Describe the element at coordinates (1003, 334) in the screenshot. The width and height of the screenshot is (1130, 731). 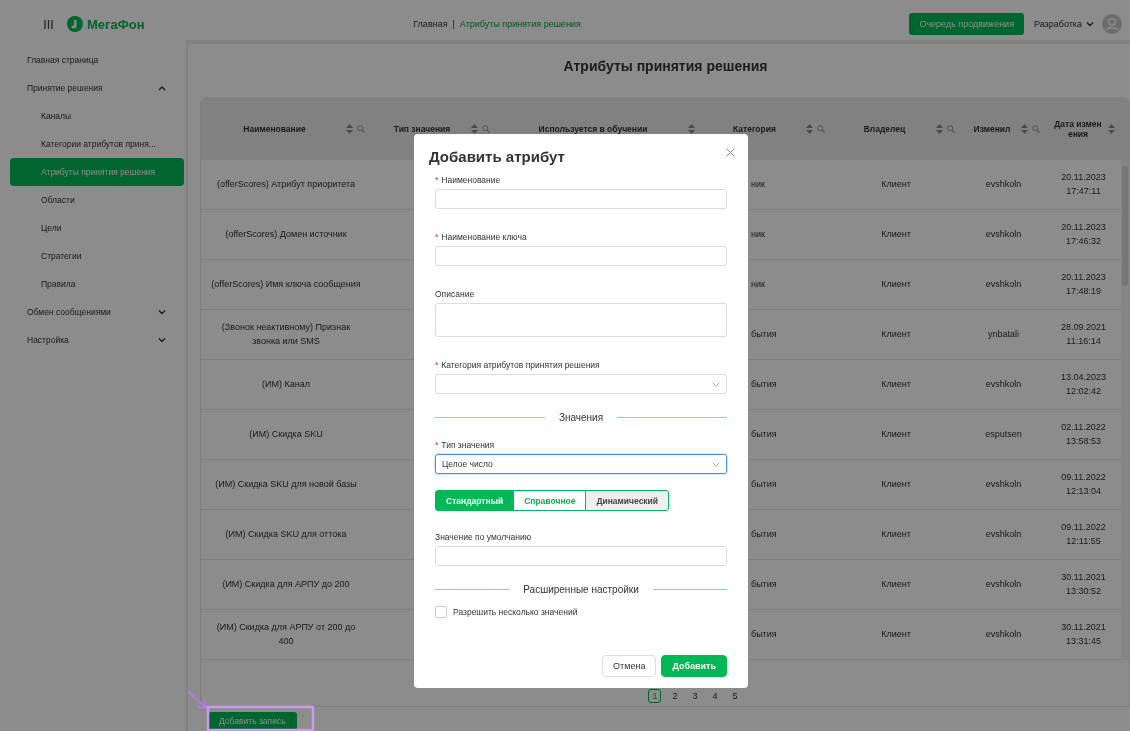
I see `table-cell-text: ynbatali` at that location.